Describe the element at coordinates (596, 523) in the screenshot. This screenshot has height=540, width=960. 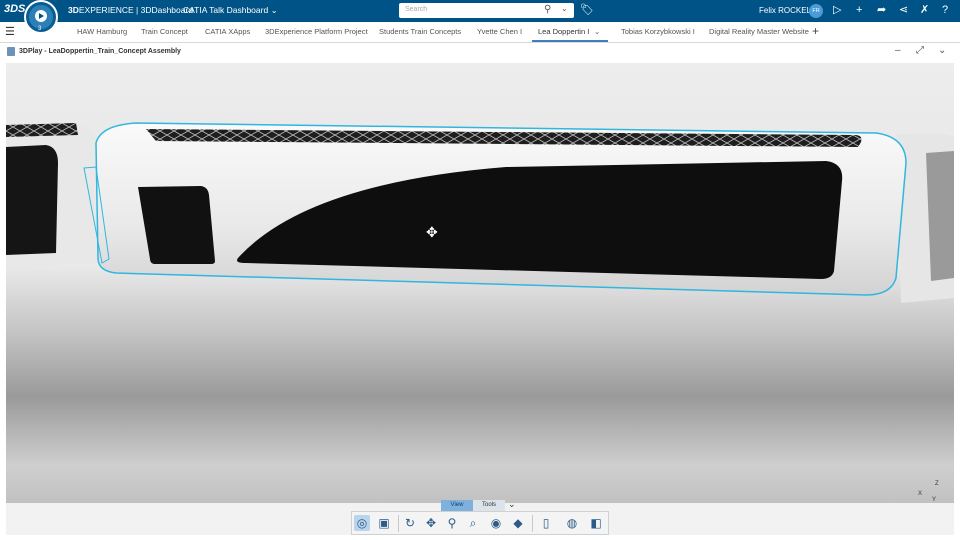
I see `panel-icon: ◧` at that location.